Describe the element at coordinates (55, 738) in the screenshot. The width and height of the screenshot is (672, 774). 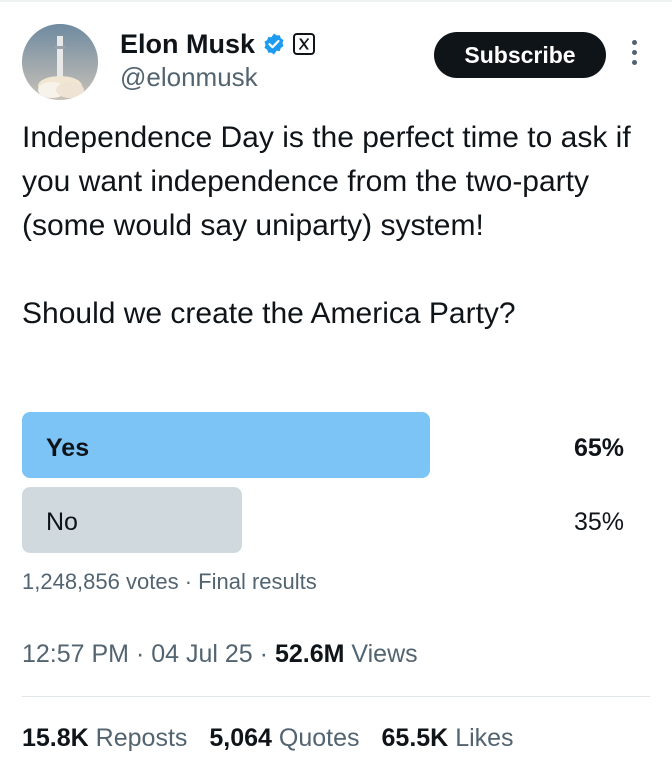
I see `reposts-count: 15.8K` at that location.